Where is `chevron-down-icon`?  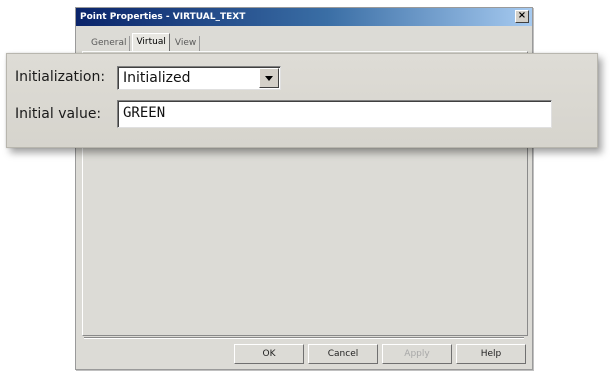 chevron-down-icon is located at coordinates (269, 78).